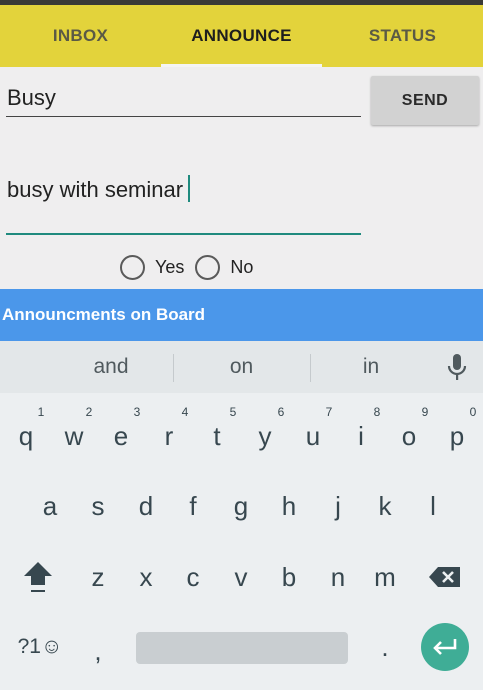 This screenshot has width=483, height=690. What do you see at coordinates (169, 436) in the screenshot?
I see `key-r: r` at bounding box center [169, 436].